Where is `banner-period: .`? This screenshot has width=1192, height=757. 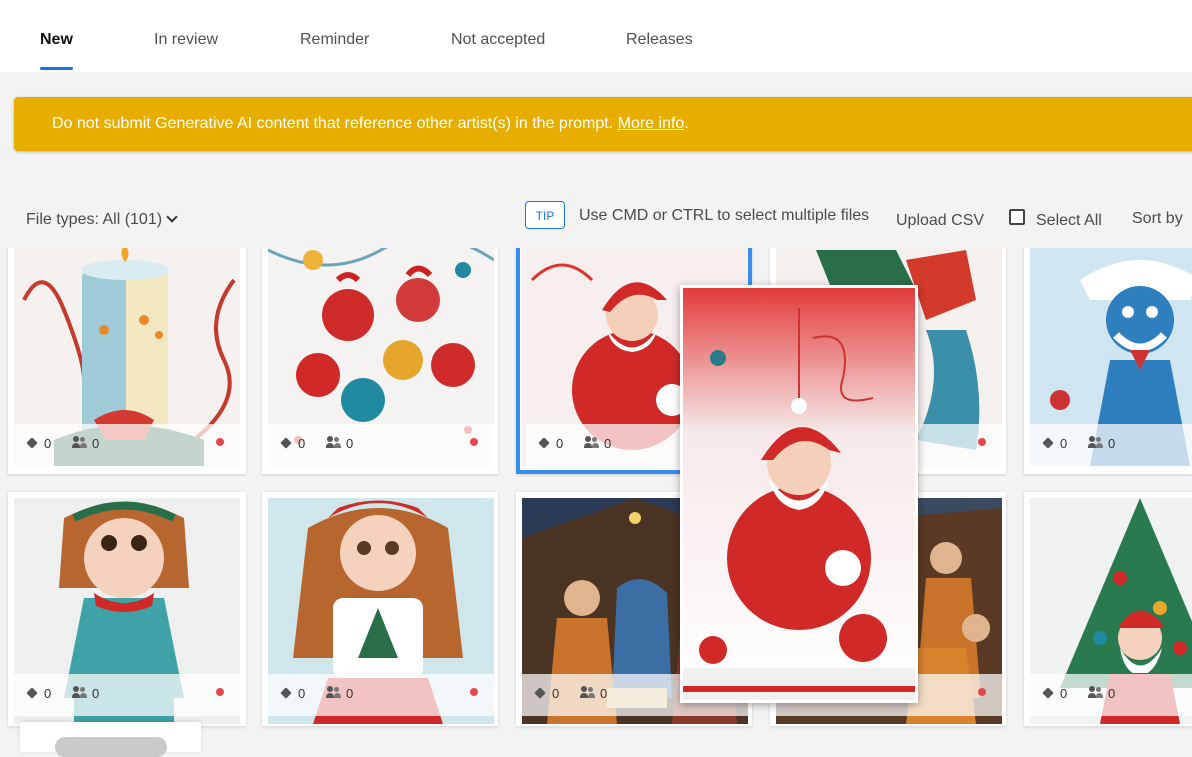
banner-period: . is located at coordinates (686, 123).